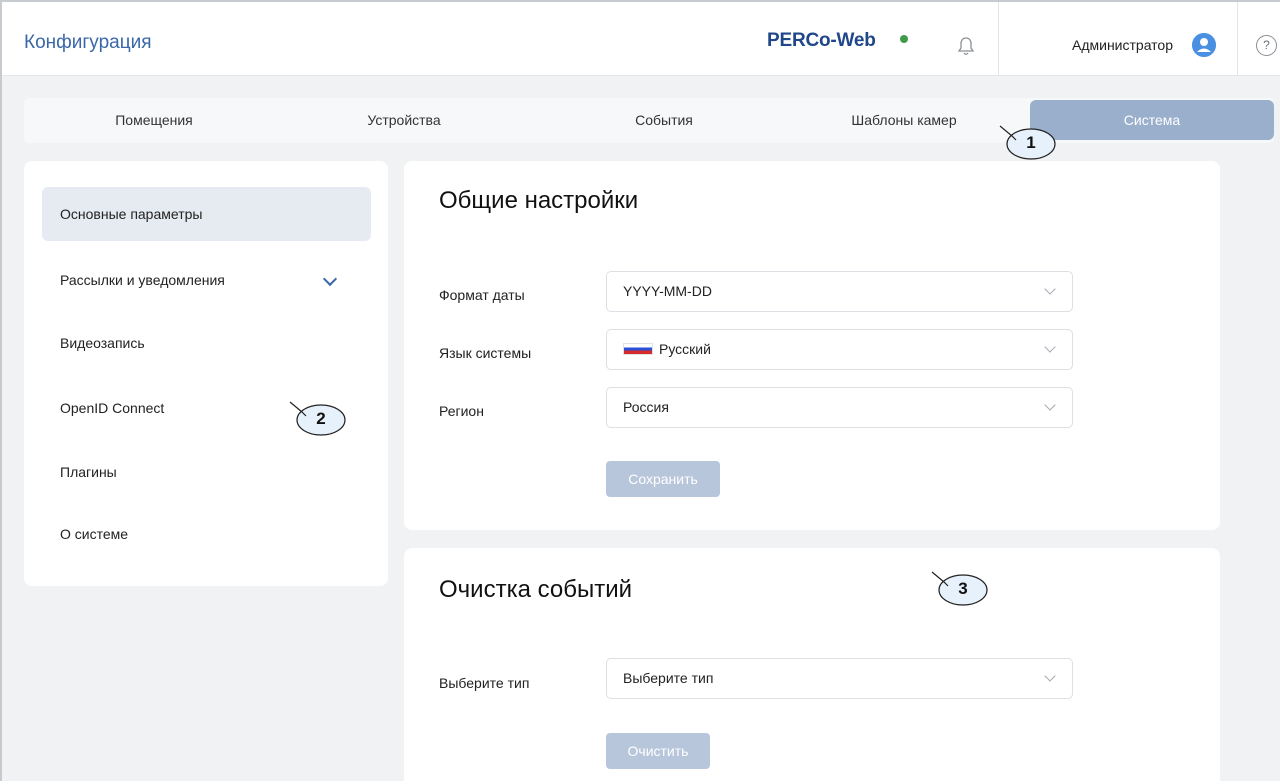 The width and height of the screenshot is (1280, 781). What do you see at coordinates (1152, 120) in the screenshot?
I see `tab-system: Система` at bounding box center [1152, 120].